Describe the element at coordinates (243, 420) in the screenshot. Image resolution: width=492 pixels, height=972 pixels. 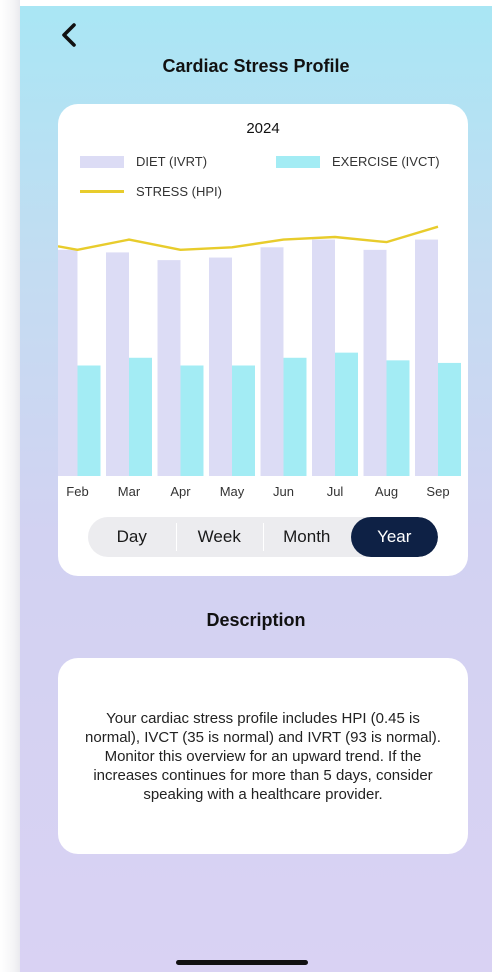
I see `bar-exercise-may` at that location.